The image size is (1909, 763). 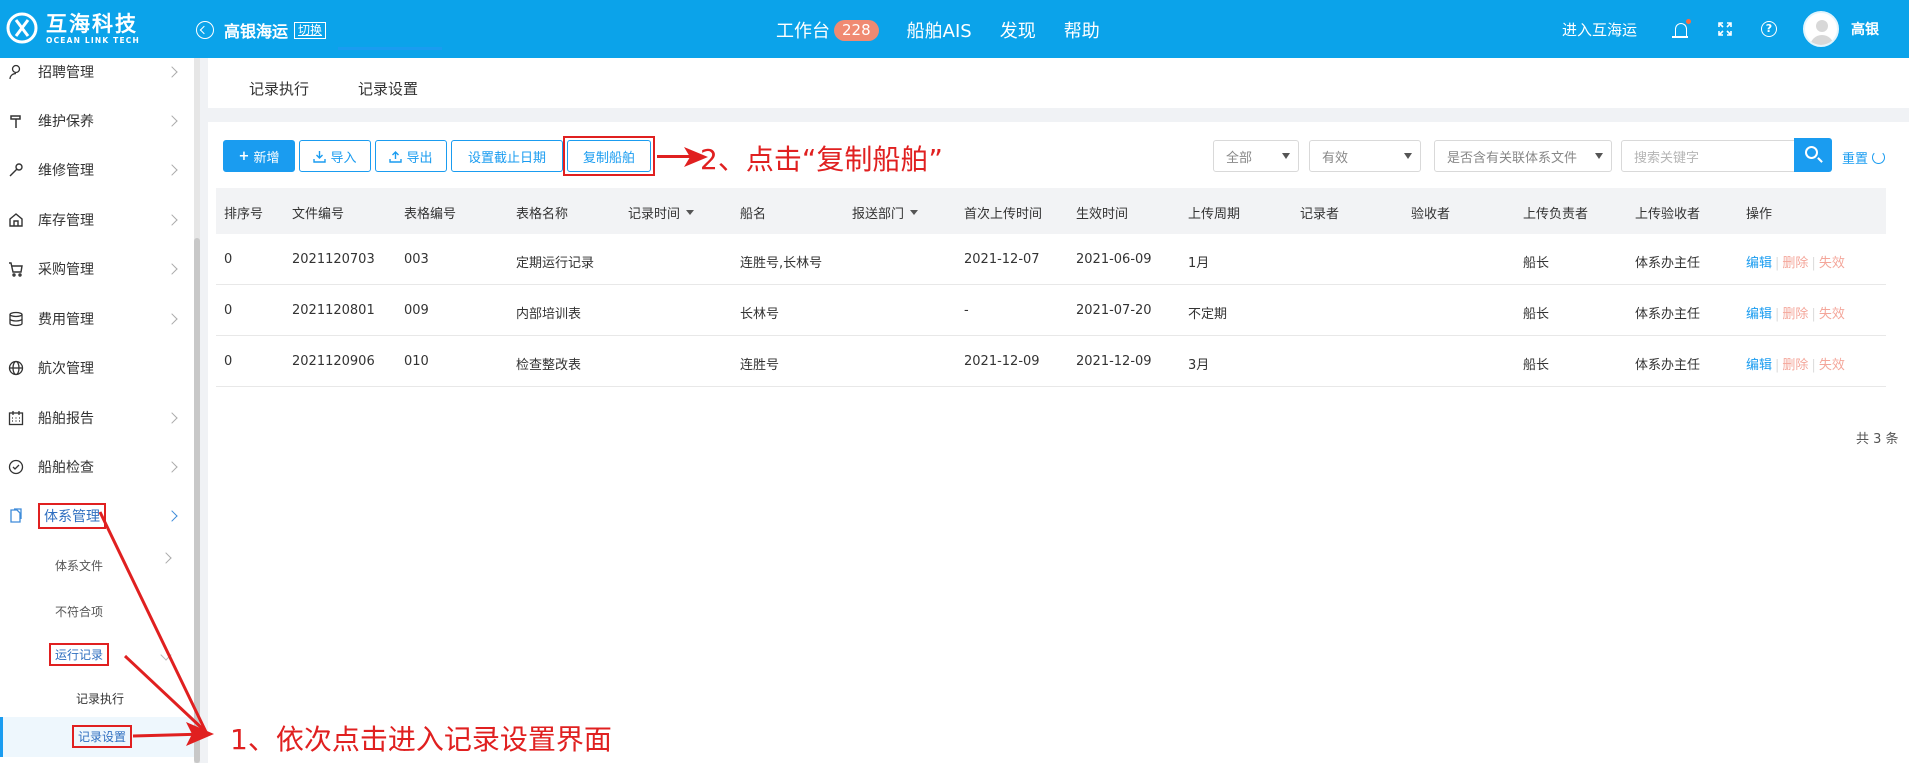 I want to click on annotation-step1: 1、依次点击进入记录设置界面, so click(x=421, y=739).